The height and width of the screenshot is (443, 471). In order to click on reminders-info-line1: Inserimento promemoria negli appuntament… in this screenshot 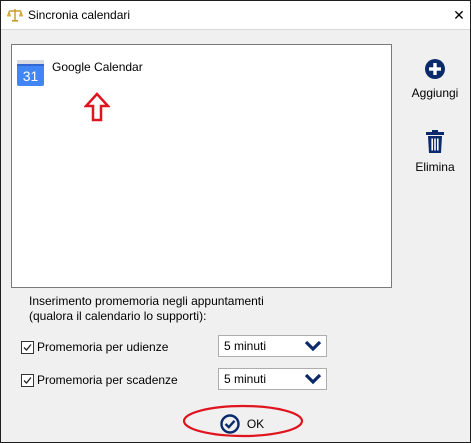, I will do `click(146, 301)`.